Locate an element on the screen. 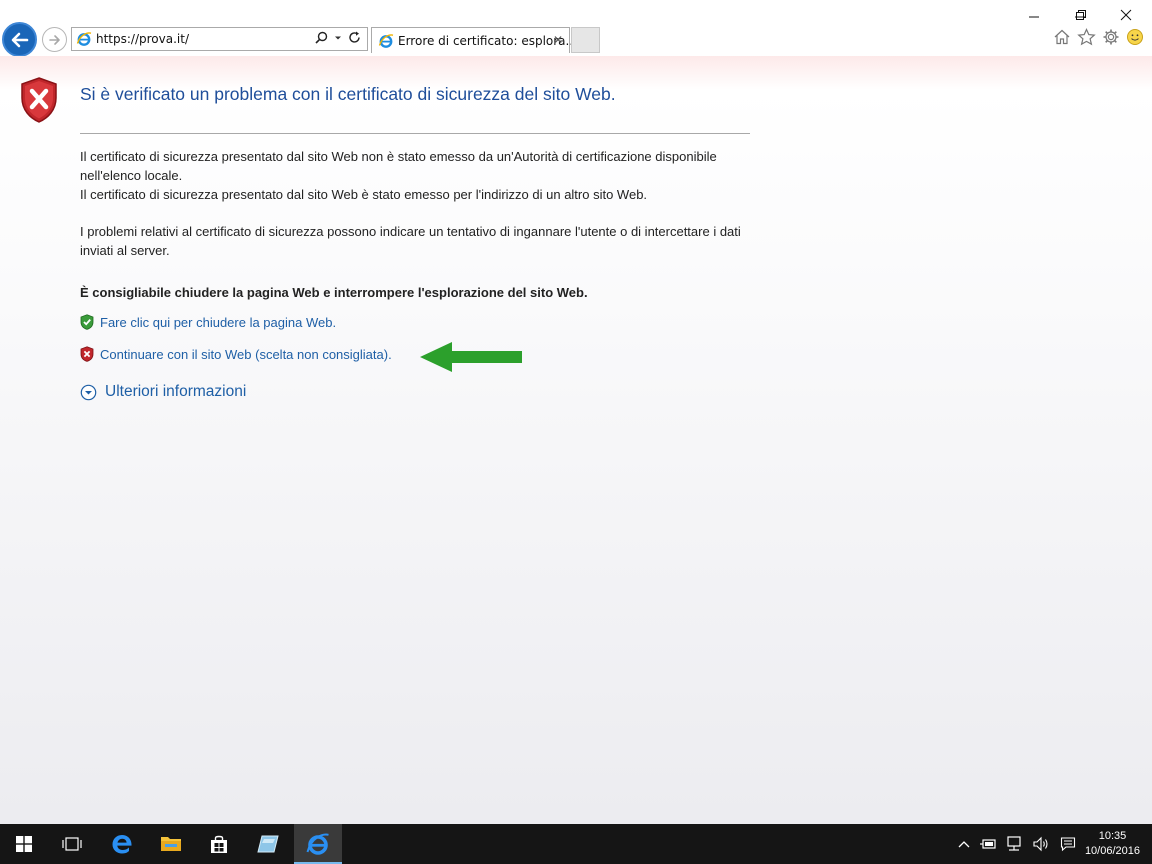 Image resolution: width=1152 pixels, height=864 pixels. feedback-smiley-icon is located at coordinates (1135, 37).